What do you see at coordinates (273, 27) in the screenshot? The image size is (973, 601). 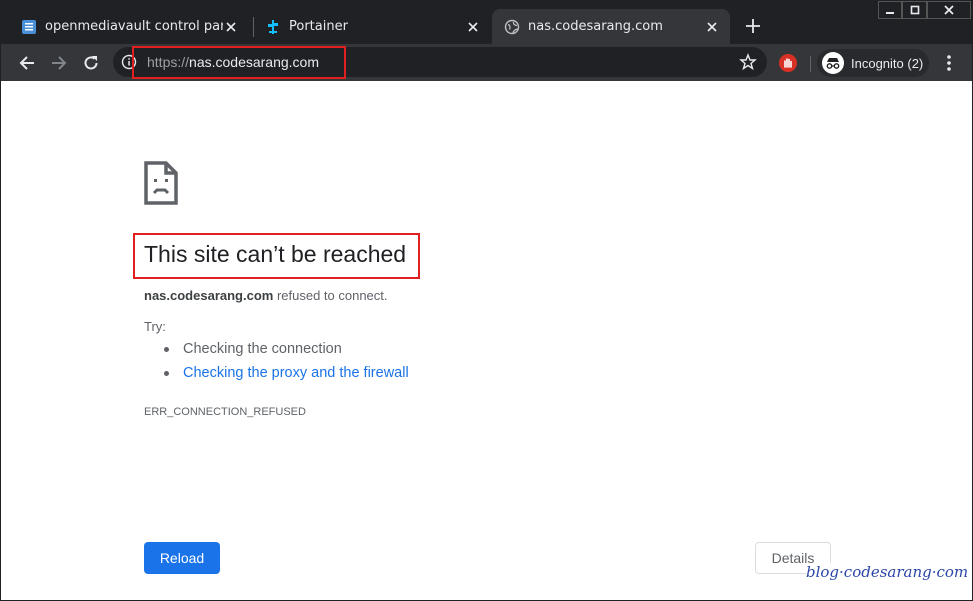 I see `portainer-icon` at bounding box center [273, 27].